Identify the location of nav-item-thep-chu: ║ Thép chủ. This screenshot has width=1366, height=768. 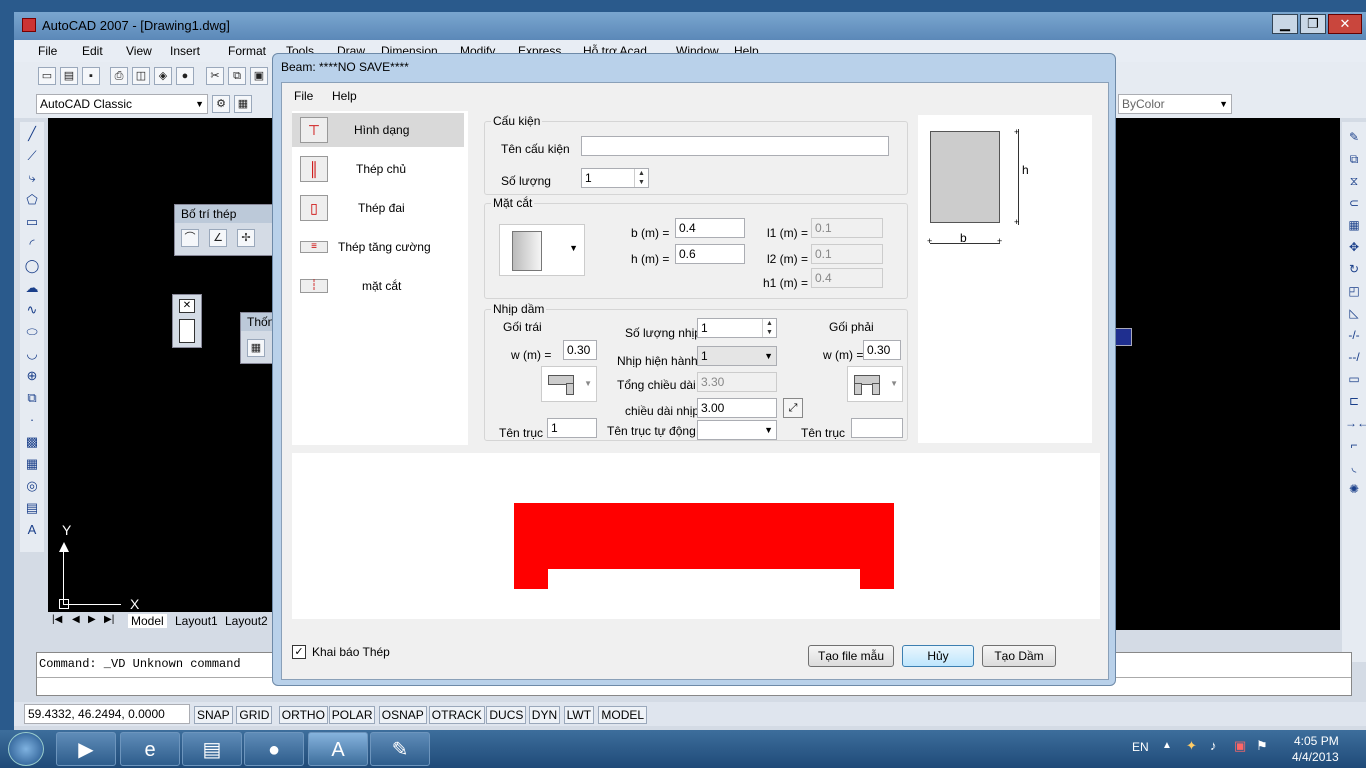
(378, 169).